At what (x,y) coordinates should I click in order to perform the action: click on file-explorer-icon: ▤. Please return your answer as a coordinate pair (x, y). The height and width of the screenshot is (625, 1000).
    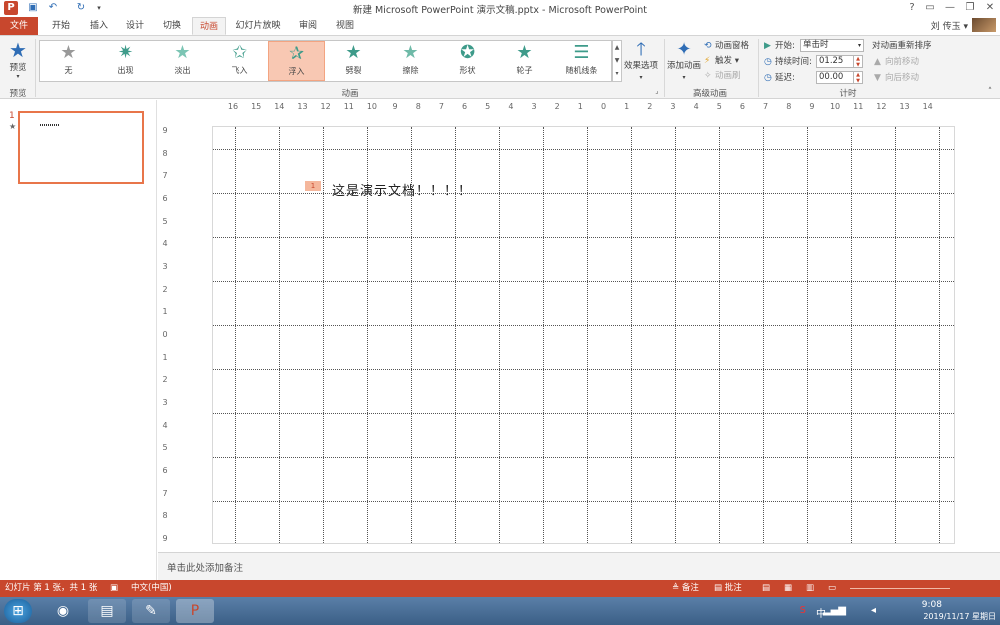
    Looking at the image, I should click on (107, 611).